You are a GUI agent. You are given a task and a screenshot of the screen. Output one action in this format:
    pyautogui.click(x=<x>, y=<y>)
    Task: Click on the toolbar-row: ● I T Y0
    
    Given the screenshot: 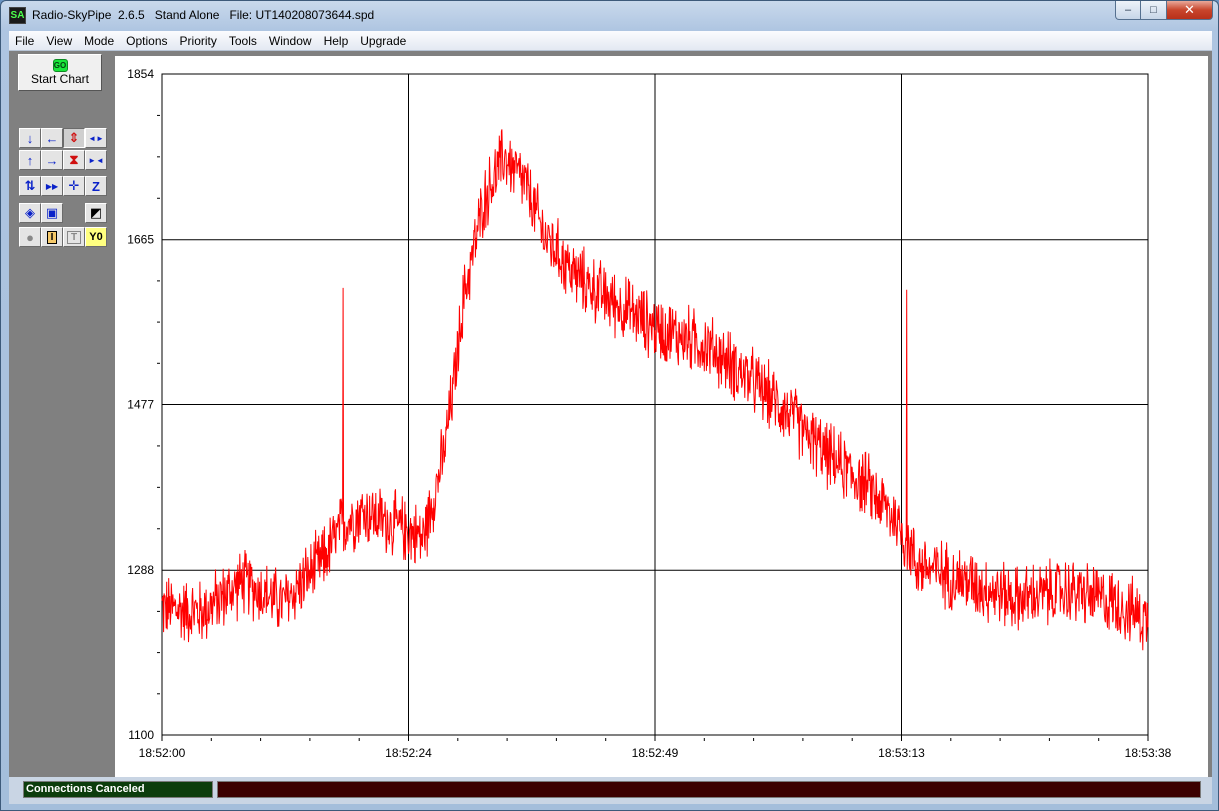 What is the action you would take?
    pyautogui.click(x=63, y=237)
    